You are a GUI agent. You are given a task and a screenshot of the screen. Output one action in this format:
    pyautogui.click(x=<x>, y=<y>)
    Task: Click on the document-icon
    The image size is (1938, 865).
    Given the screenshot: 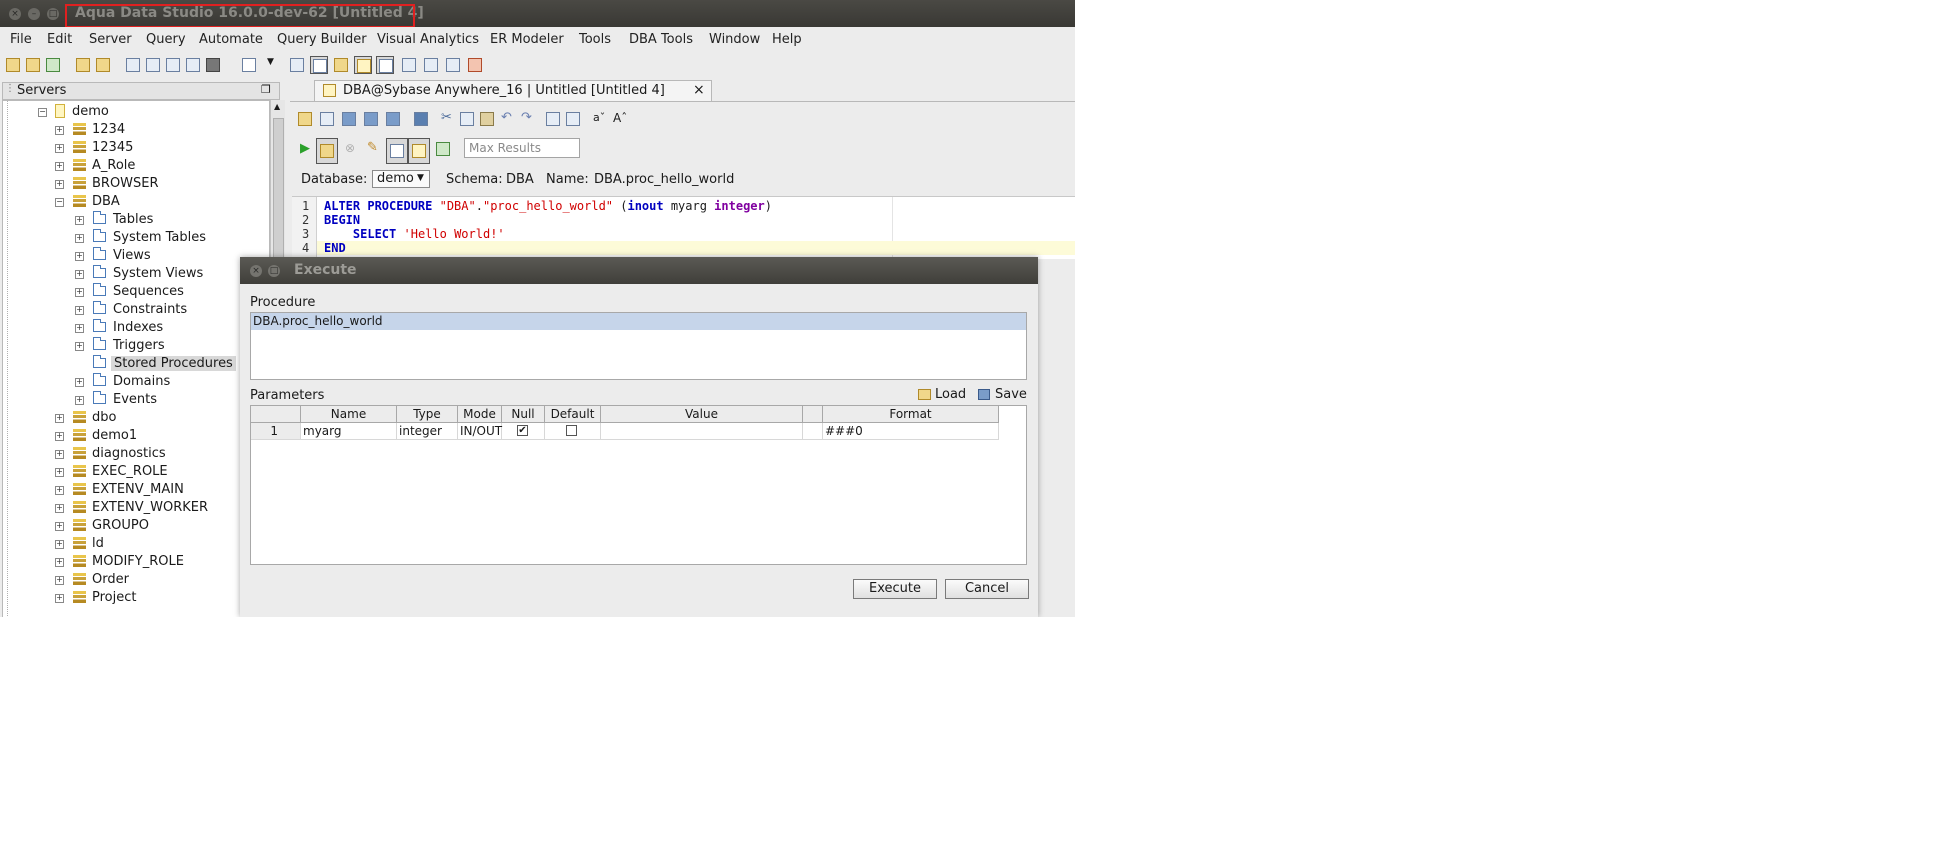 What is the action you would take?
    pyautogui.click(x=249, y=65)
    